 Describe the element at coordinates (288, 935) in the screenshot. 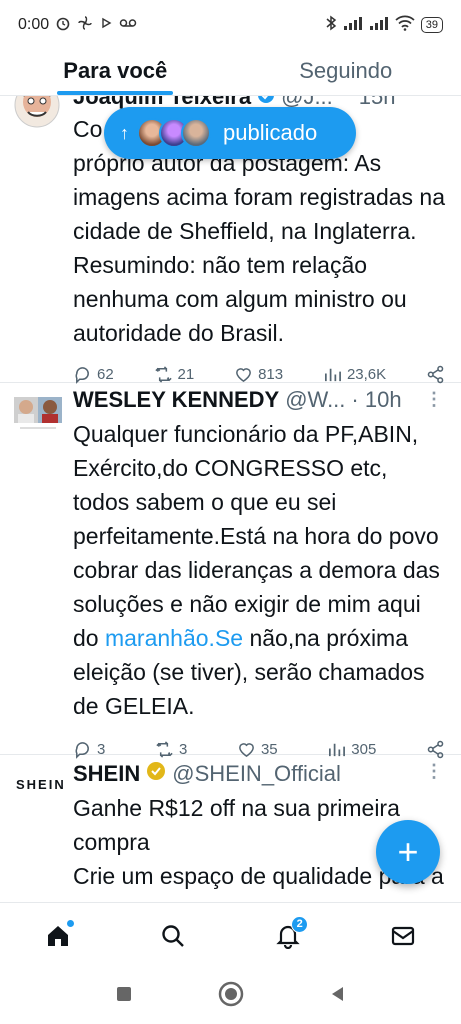

I see `nav-notifications: 2` at that location.